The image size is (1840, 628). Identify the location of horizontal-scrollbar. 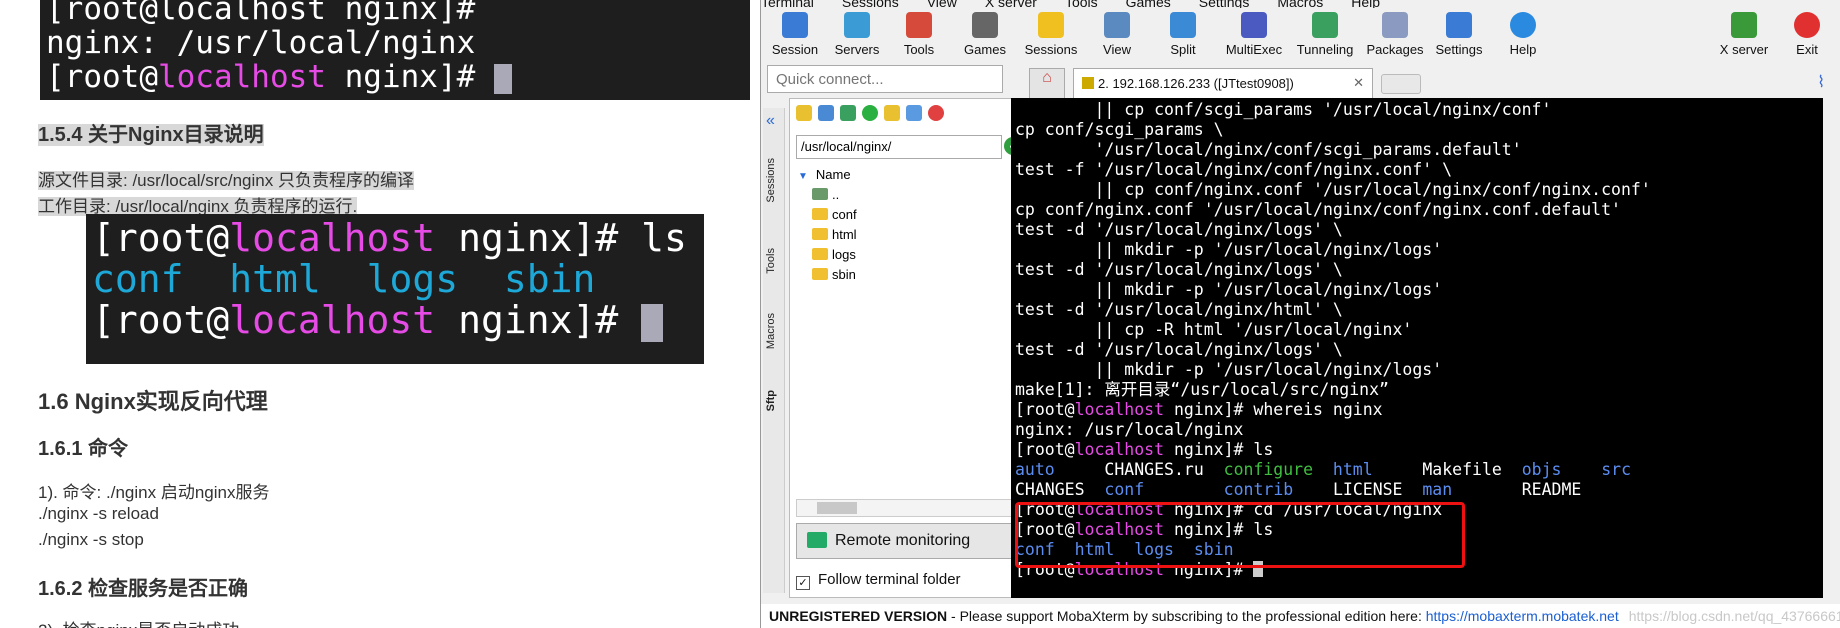
(910, 508).